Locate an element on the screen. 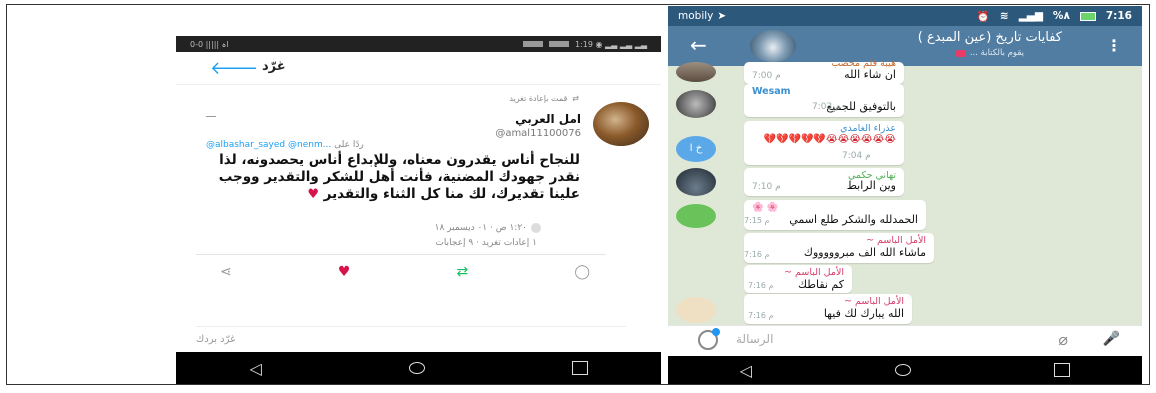  message-bubble: الأمل الباسم ~ الله يبارك لك فيها 7:16 م is located at coordinates (828, 309).